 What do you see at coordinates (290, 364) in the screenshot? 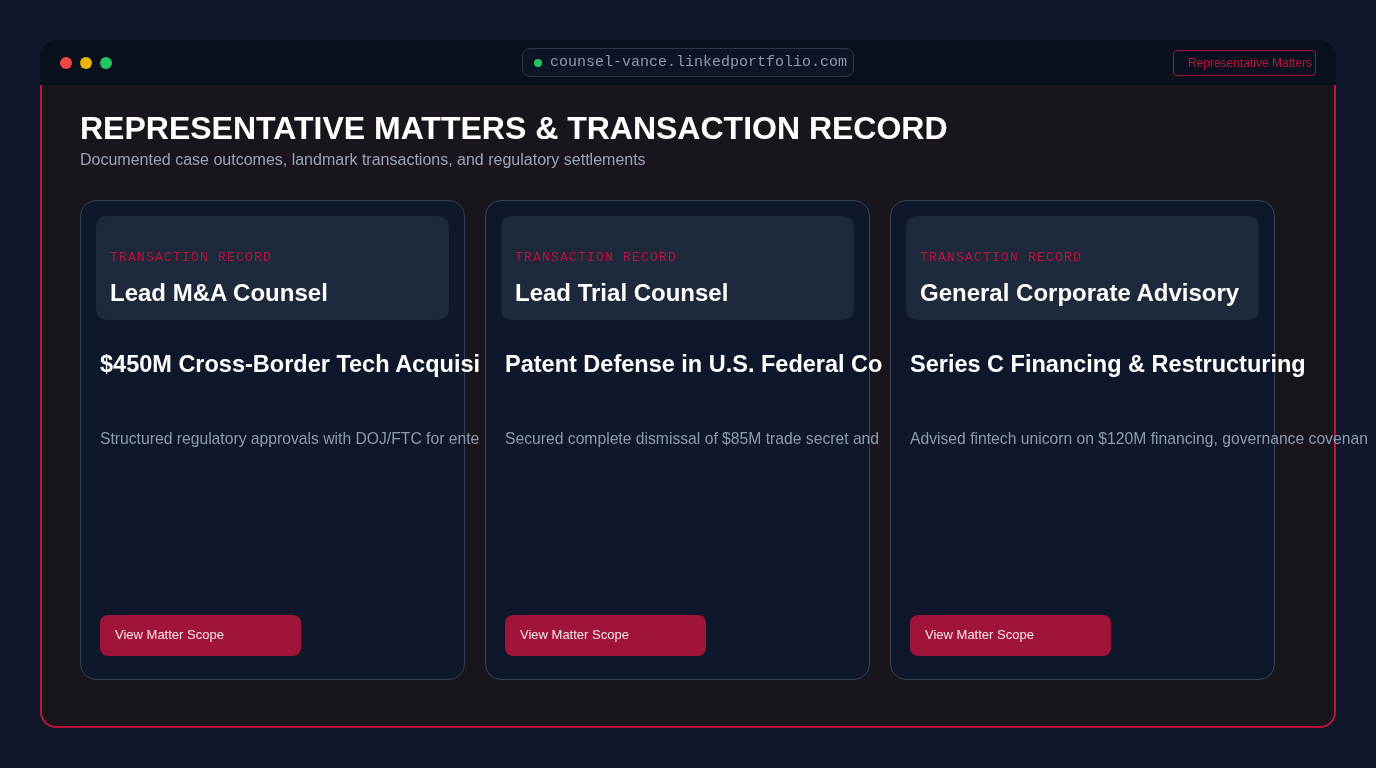
I see `matter-title: $450M Cross-Border Tech Acquisi` at bounding box center [290, 364].